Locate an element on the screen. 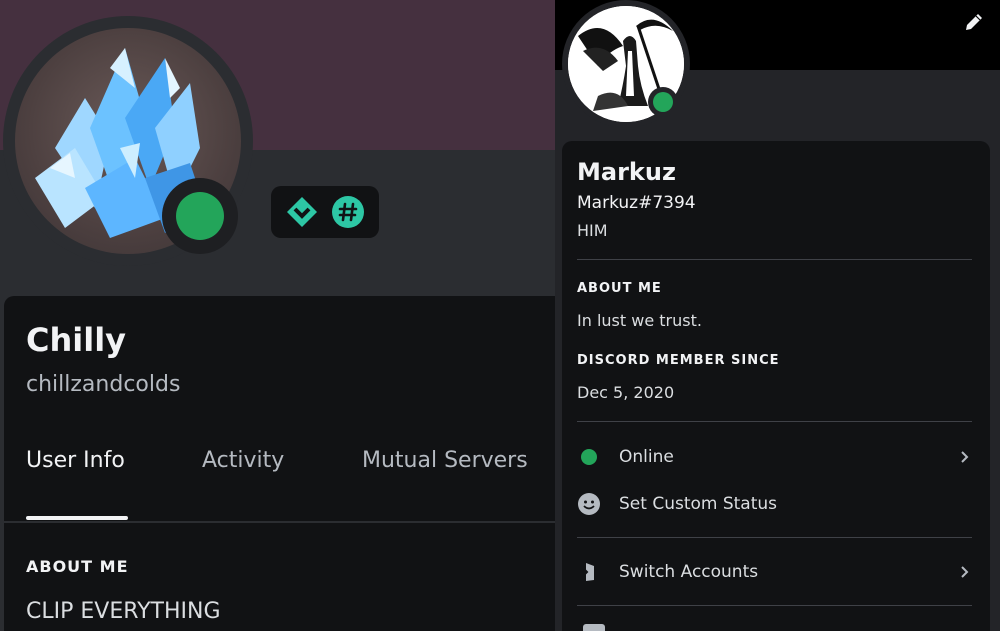 The image size is (1000, 631). switch-accounts-menu-item: Switch Accounts is located at coordinates (774, 572).